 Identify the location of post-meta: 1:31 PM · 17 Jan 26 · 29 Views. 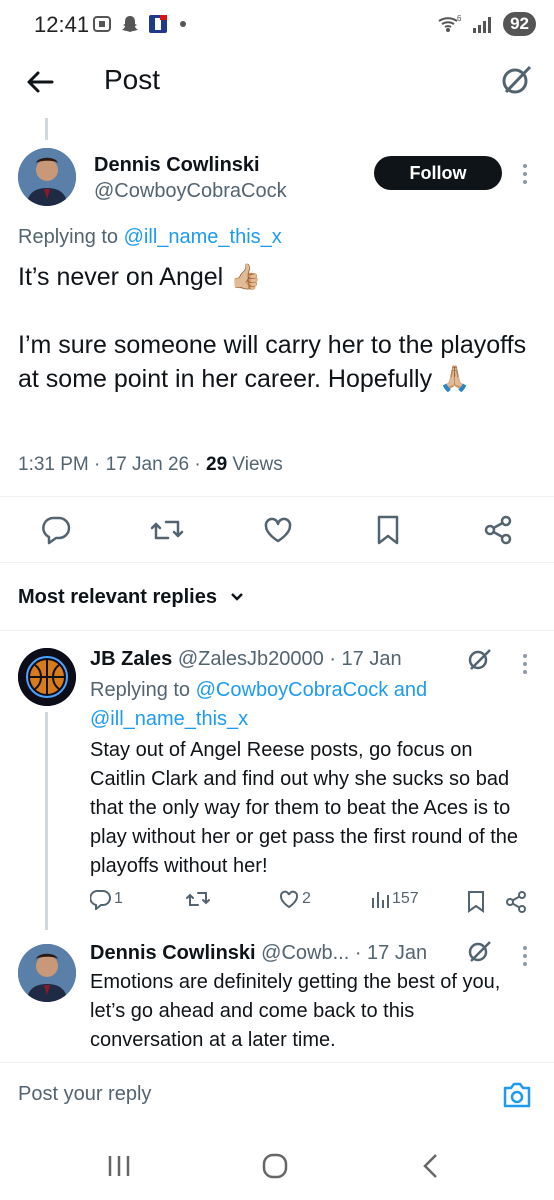
(150, 465).